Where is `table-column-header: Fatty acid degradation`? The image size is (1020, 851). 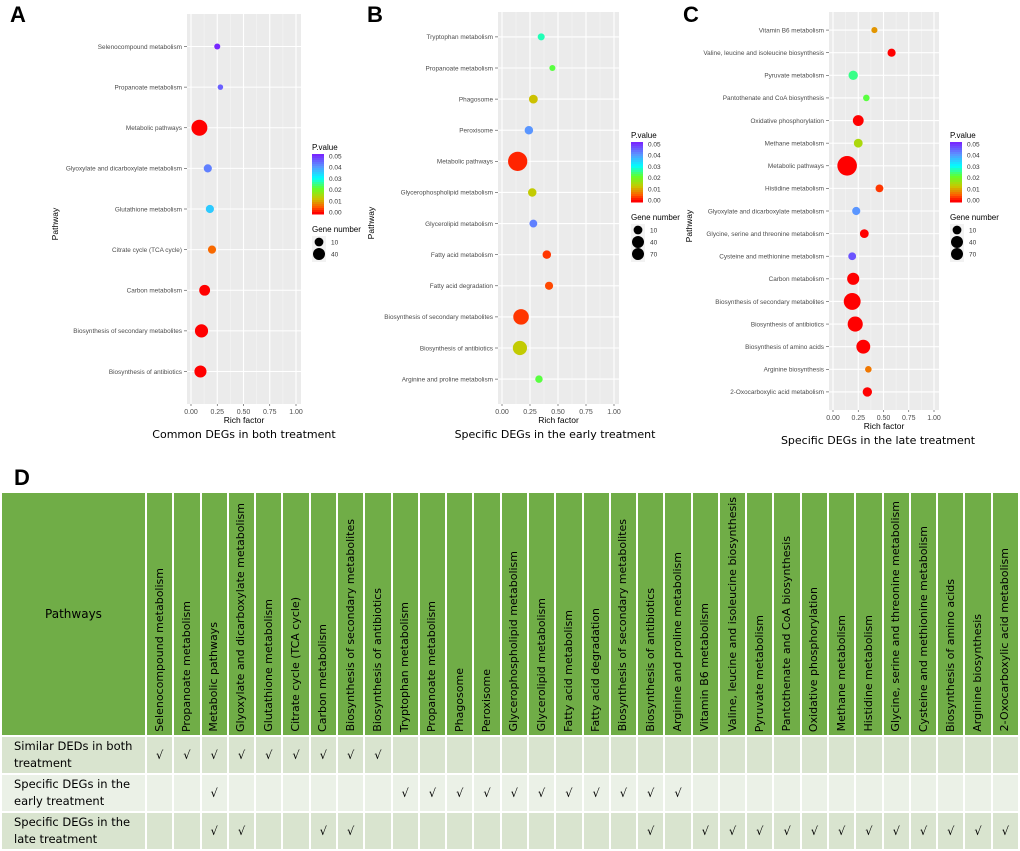 table-column-header: Fatty acid degradation is located at coordinates (596, 614).